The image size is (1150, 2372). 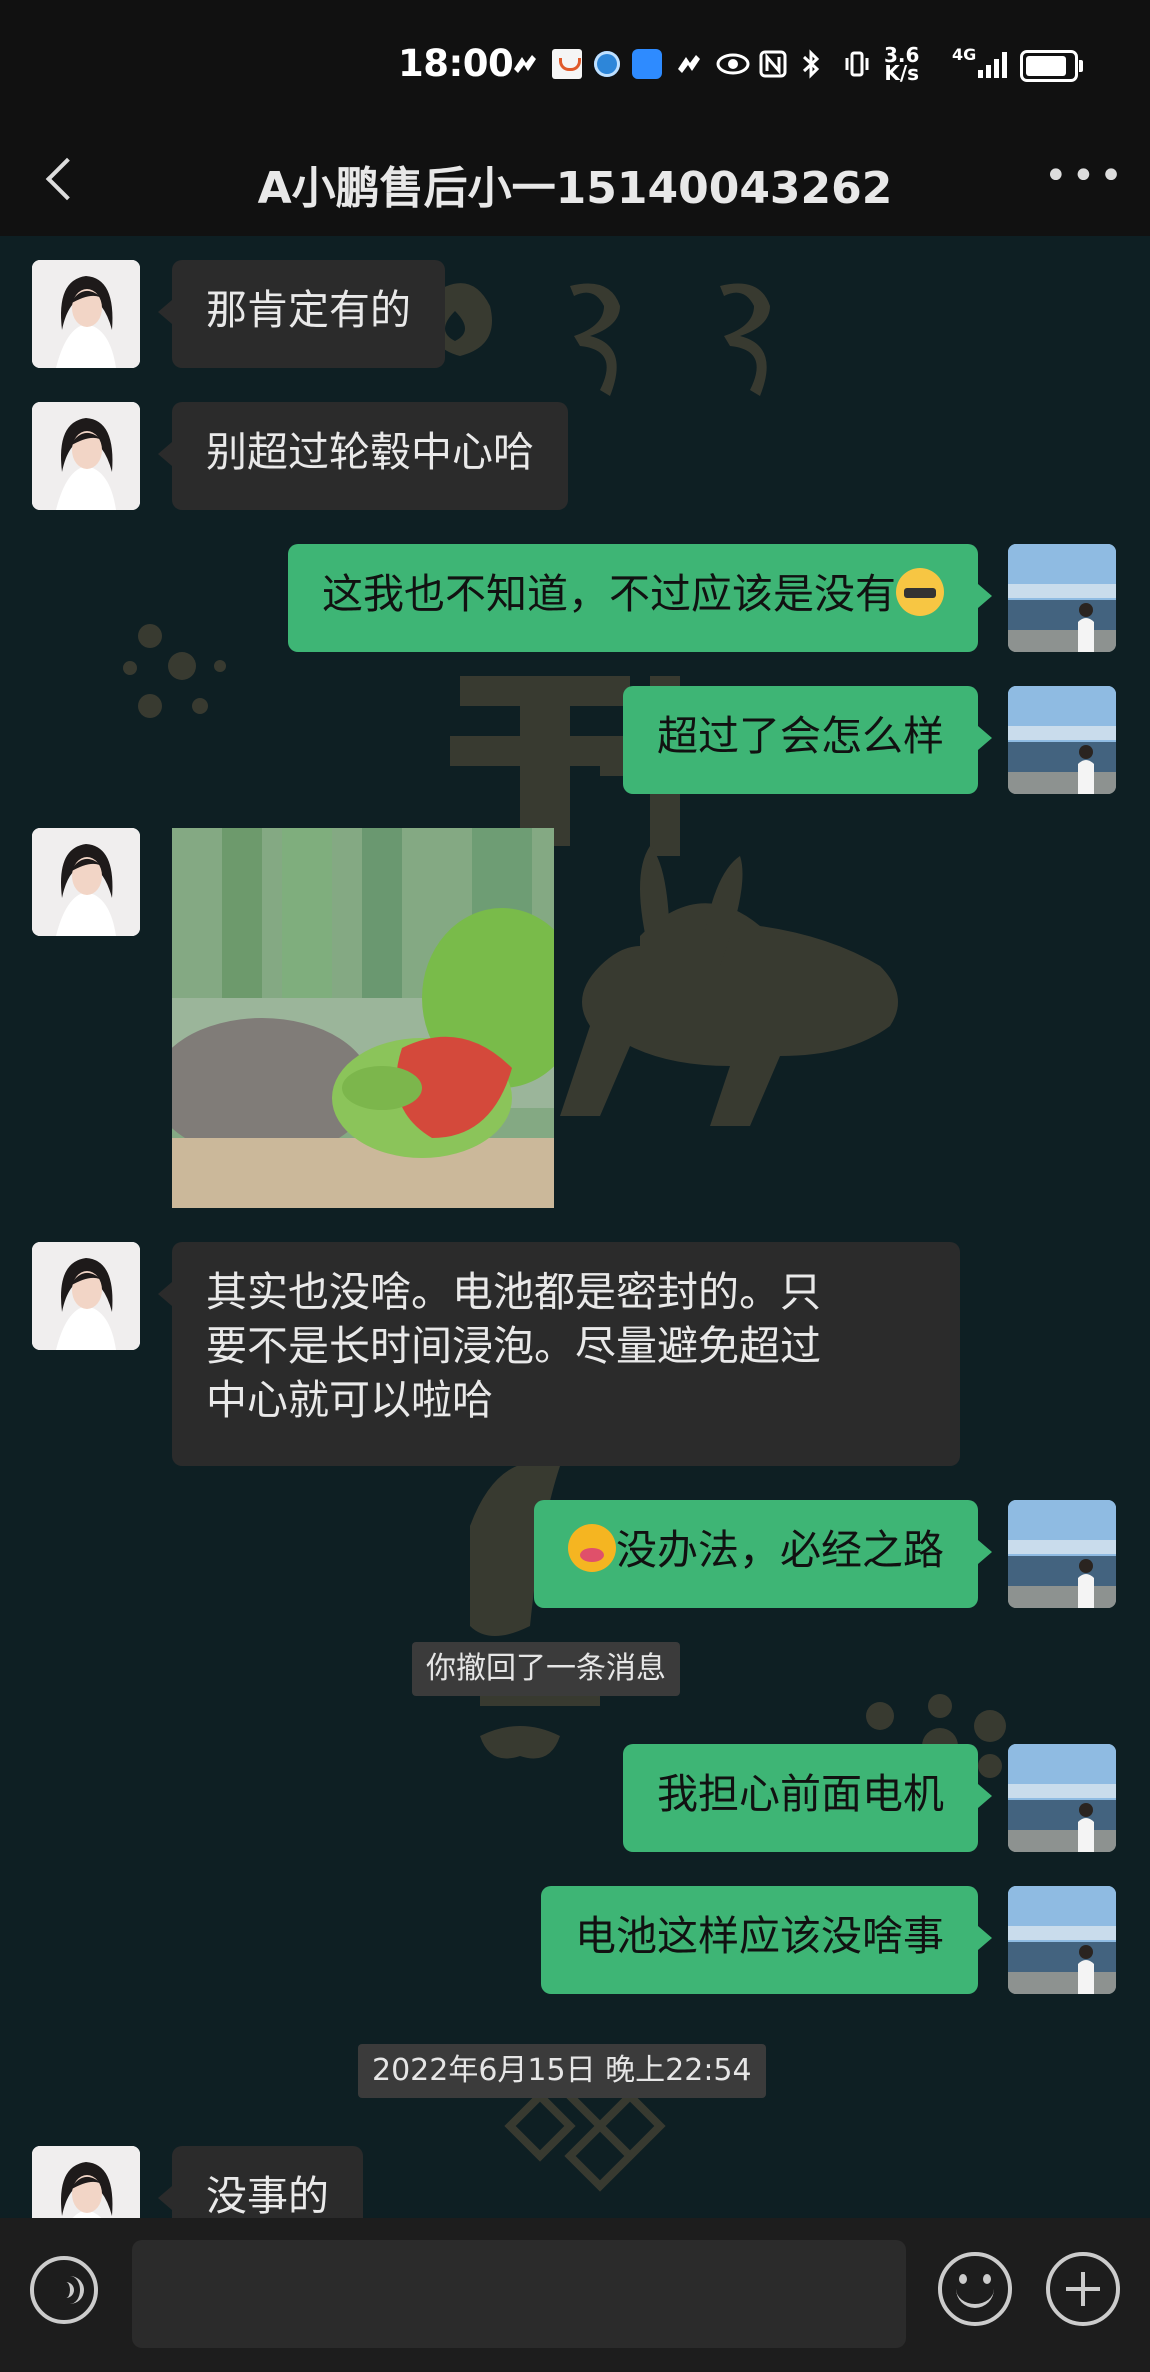 What do you see at coordinates (815, 64) in the screenshot?
I see `bluetooth-icon` at bounding box center [815, 64].